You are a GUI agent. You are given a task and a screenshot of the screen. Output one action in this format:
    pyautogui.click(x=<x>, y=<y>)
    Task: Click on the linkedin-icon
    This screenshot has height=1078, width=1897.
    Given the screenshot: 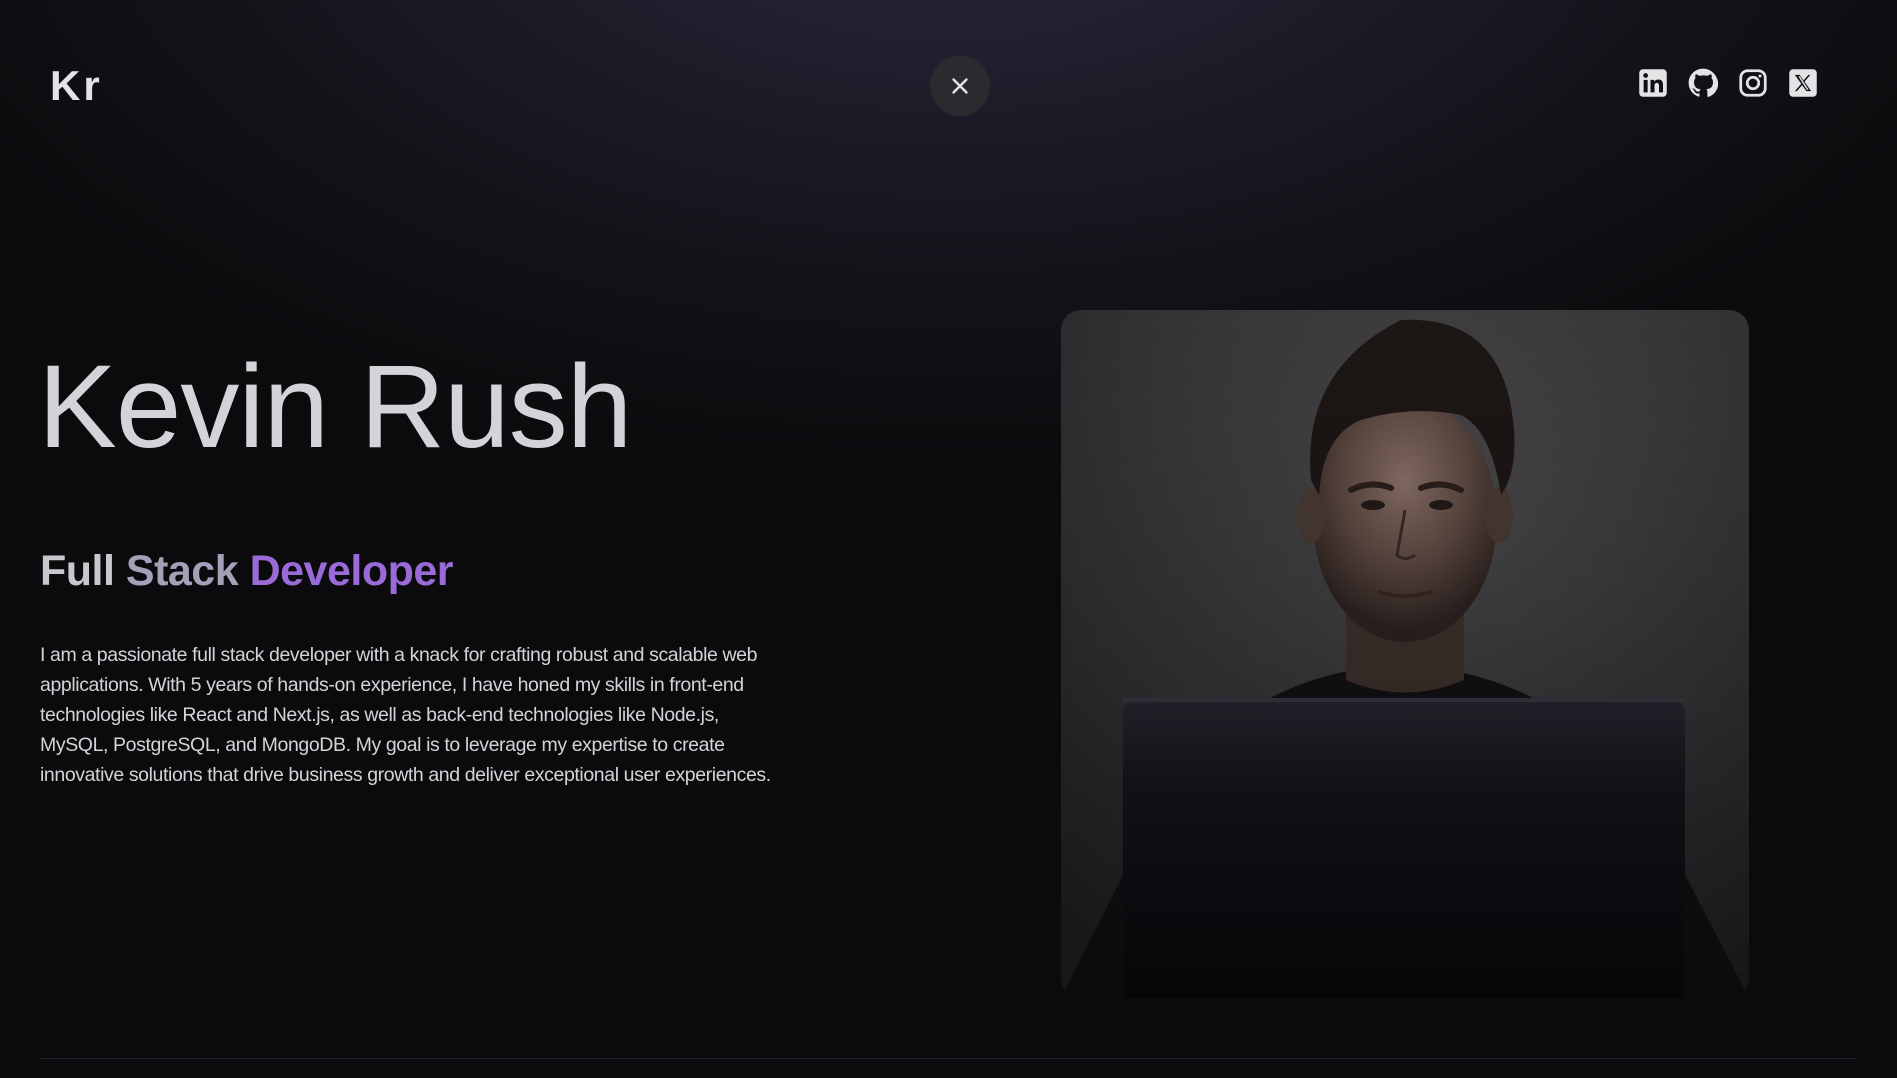 What is the action you would take?
    pyautogui.click(x=1653, y=83)
    